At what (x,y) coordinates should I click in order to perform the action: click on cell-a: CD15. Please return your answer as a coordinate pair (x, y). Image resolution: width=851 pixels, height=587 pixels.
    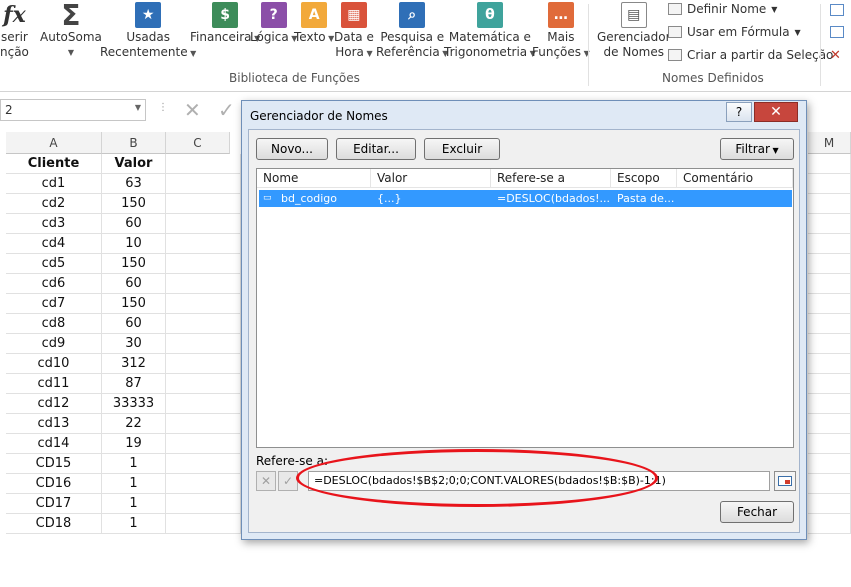
    Looking at the image, I should click on (54, 464).